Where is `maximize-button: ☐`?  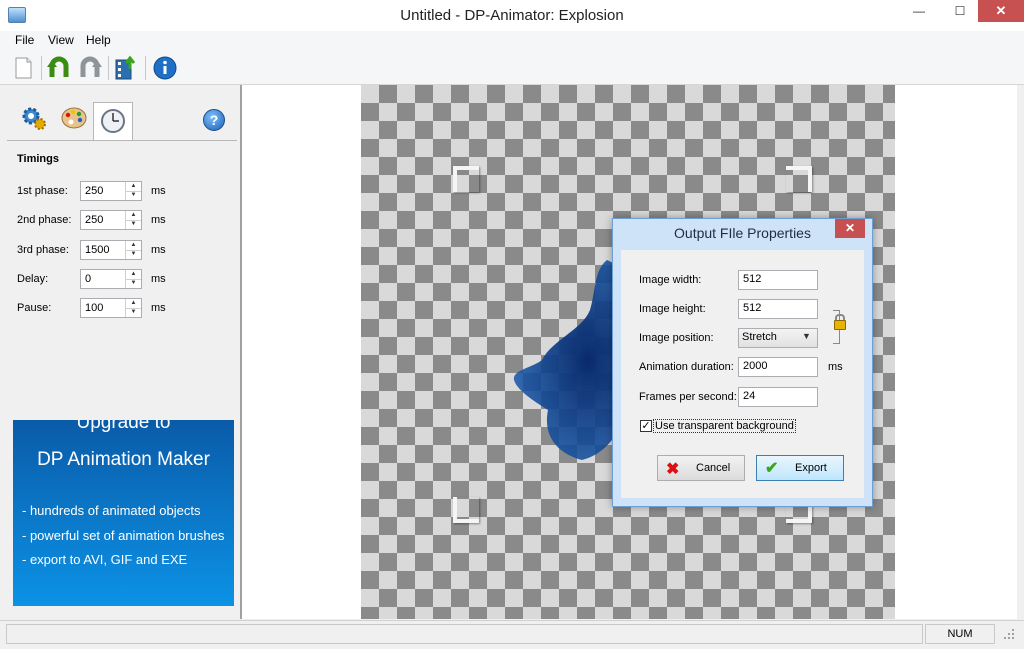 maximize-button: ☐ is located at coordinates (960, 11).